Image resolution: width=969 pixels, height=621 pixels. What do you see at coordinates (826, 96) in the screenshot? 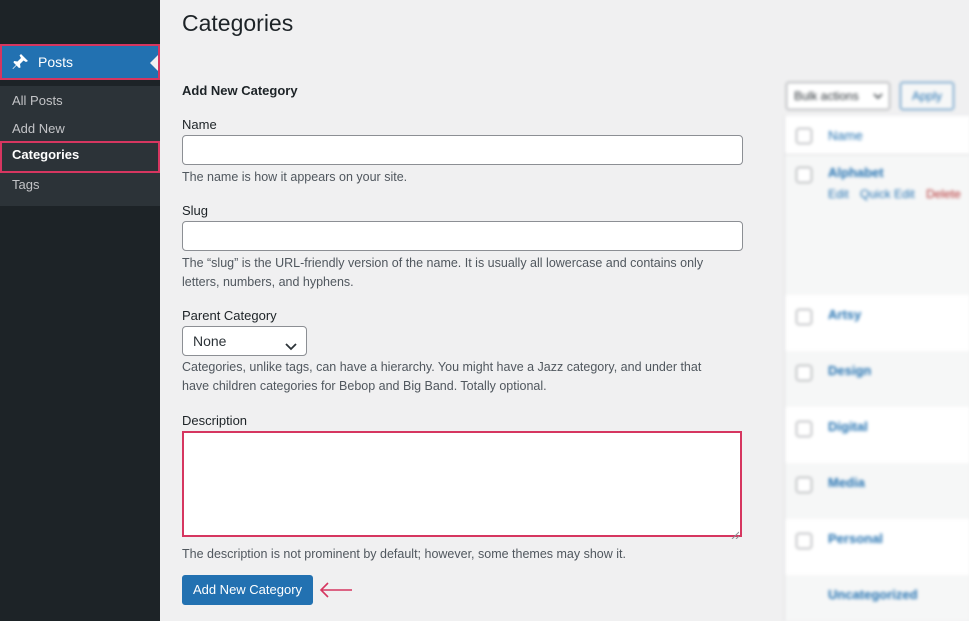
I see `bulk-actions-label: Bulk actions` at bounding box center [826, 96].